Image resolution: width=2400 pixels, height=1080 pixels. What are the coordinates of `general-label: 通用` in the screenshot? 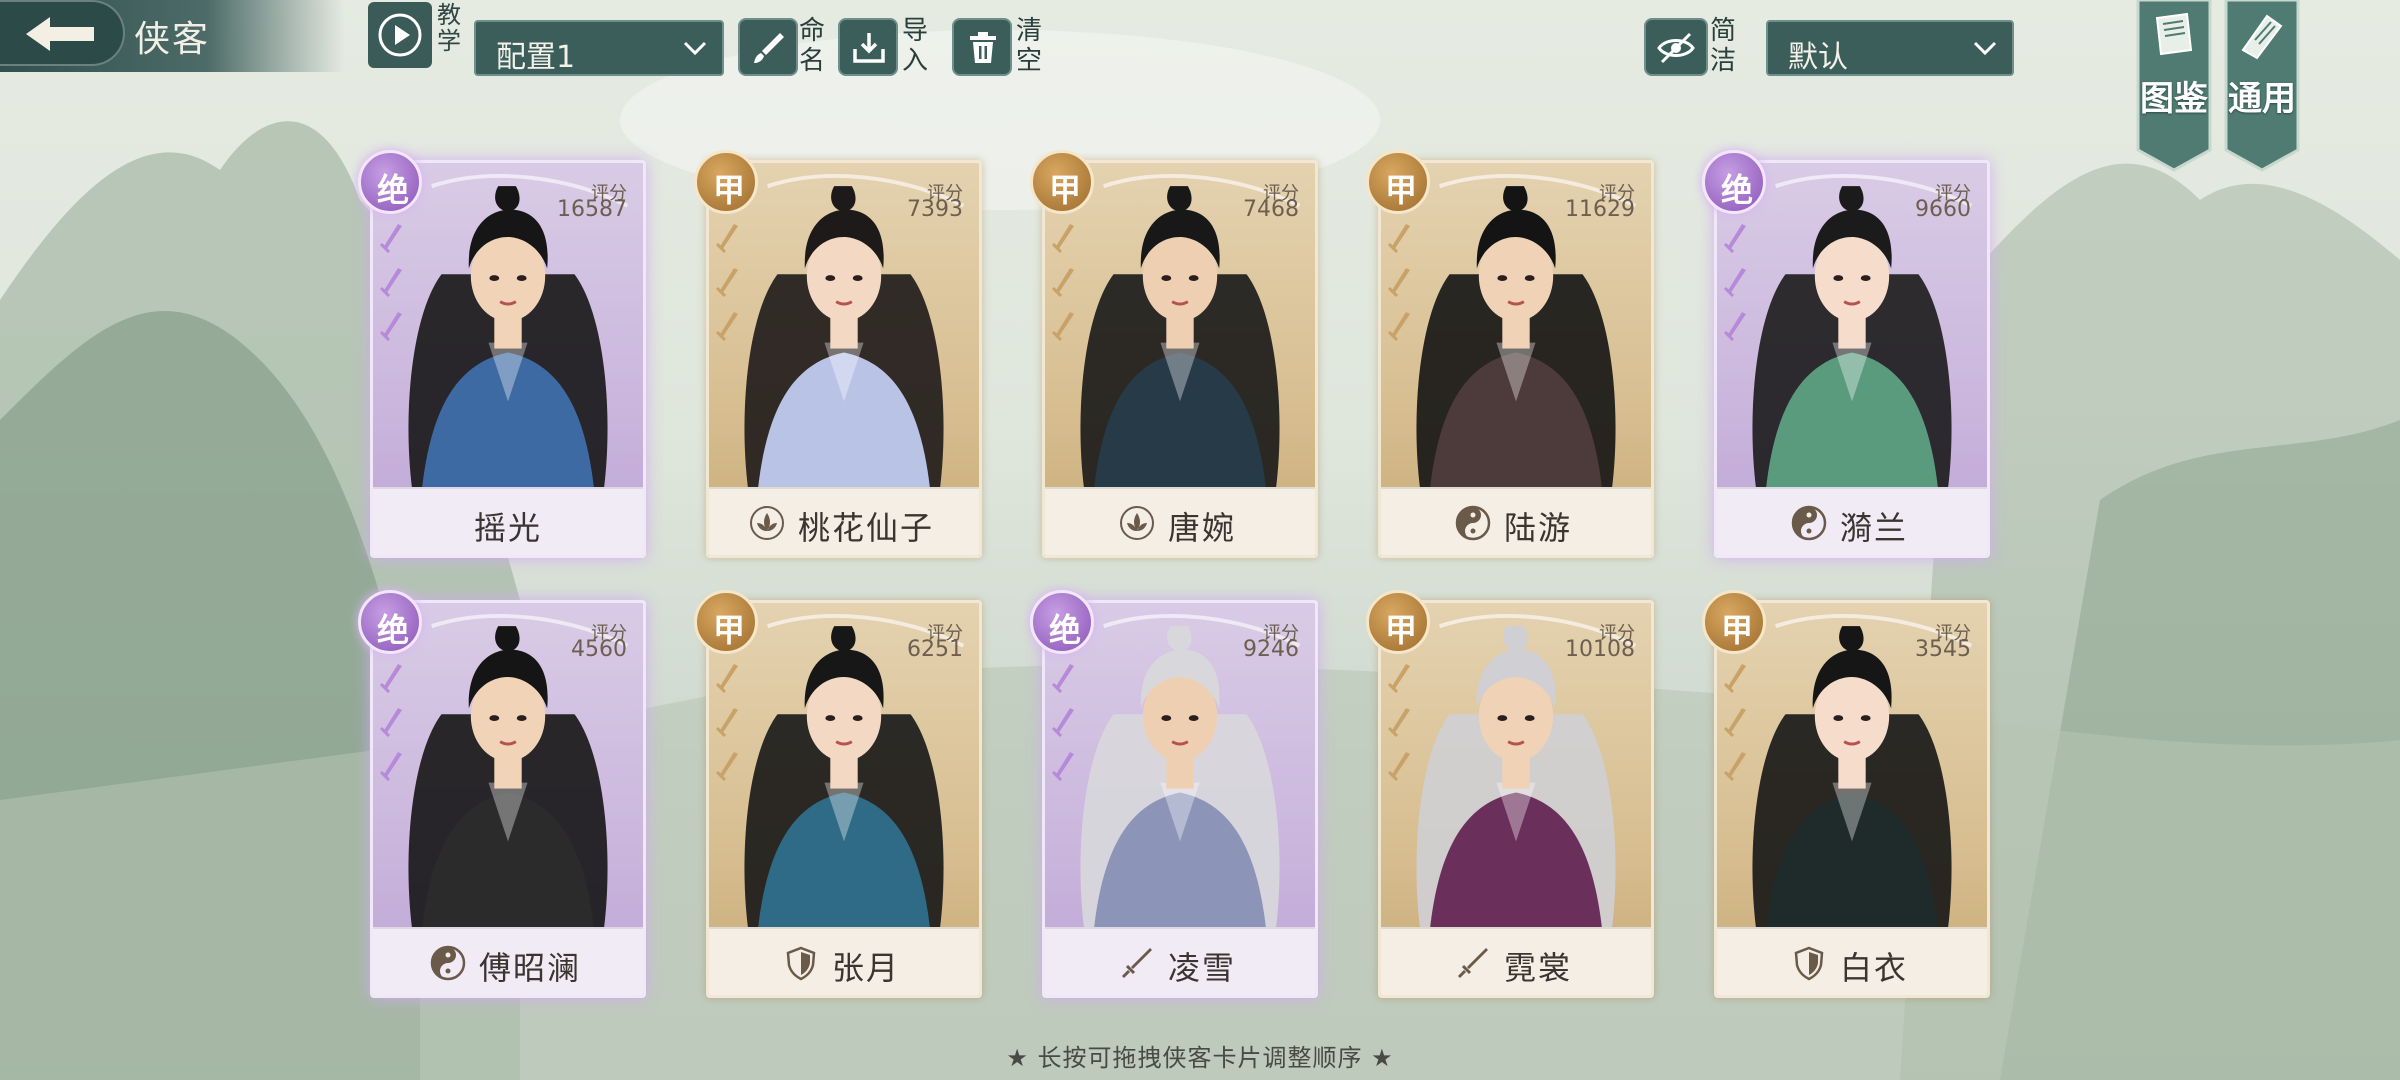 It's located at (2262, 99).